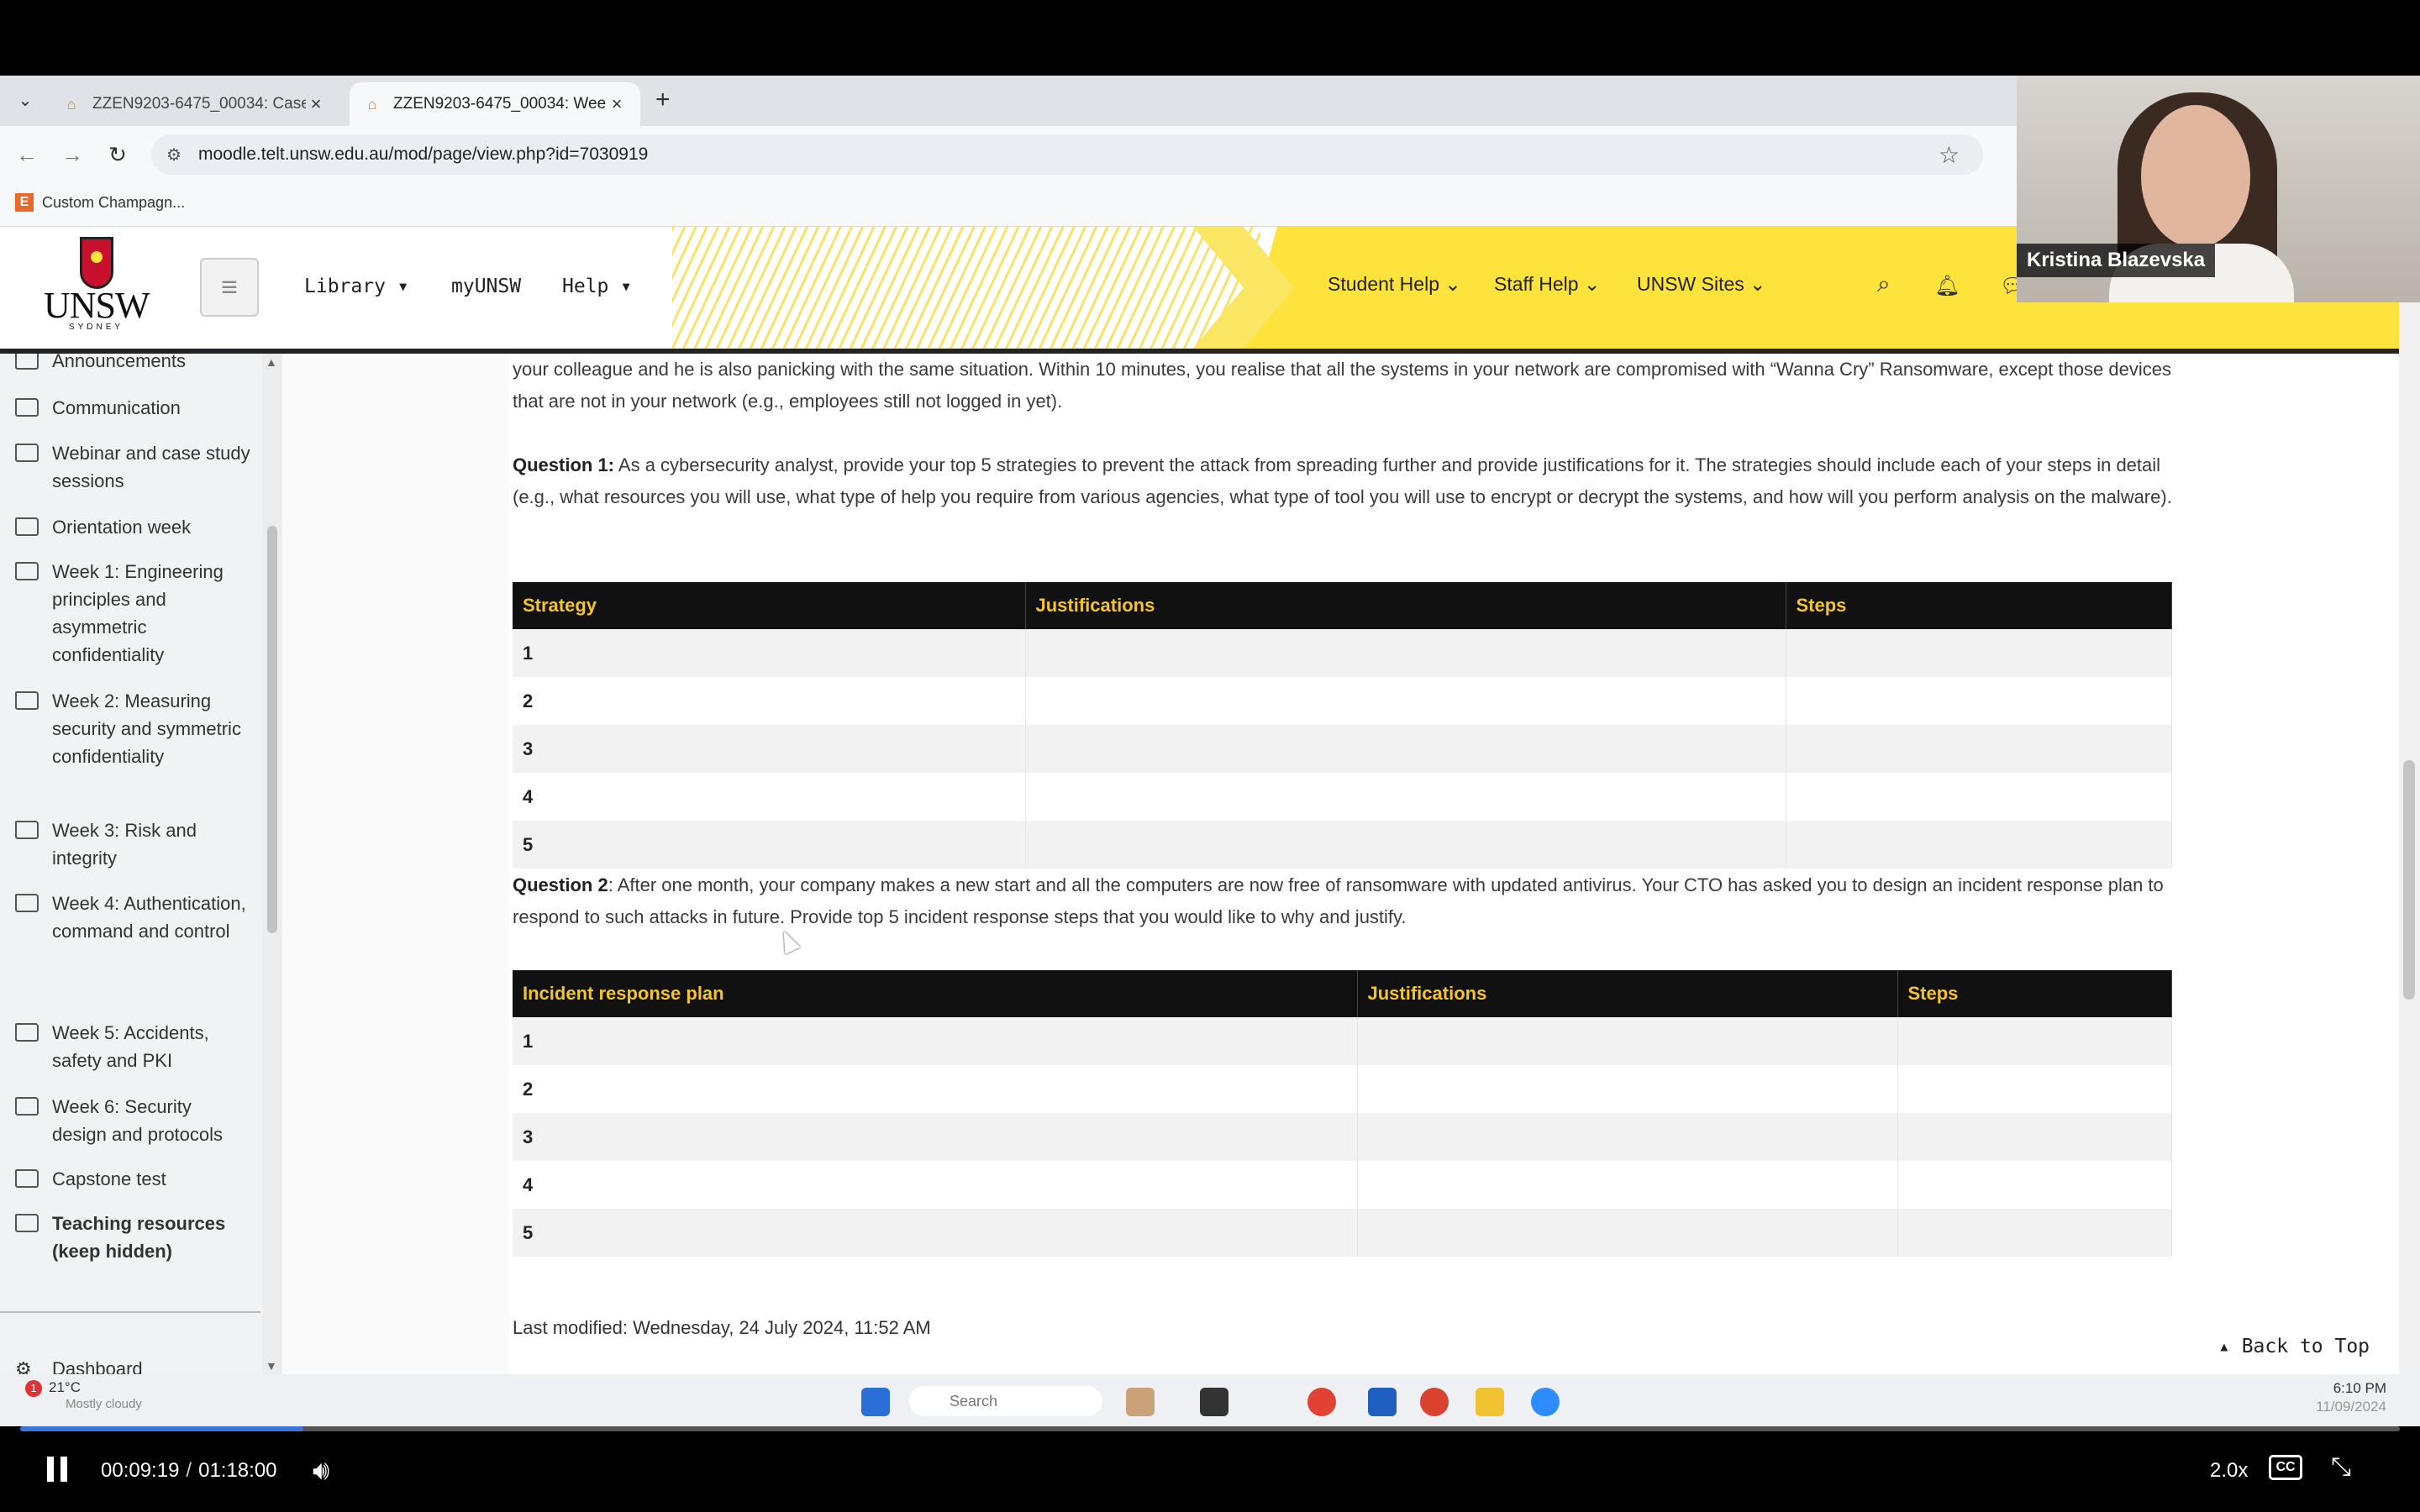  Describe the element at coordinates (1701, 284) in the screenshot. I see `nav-unsw-sites: UNSW Sites ⌄` at that location.